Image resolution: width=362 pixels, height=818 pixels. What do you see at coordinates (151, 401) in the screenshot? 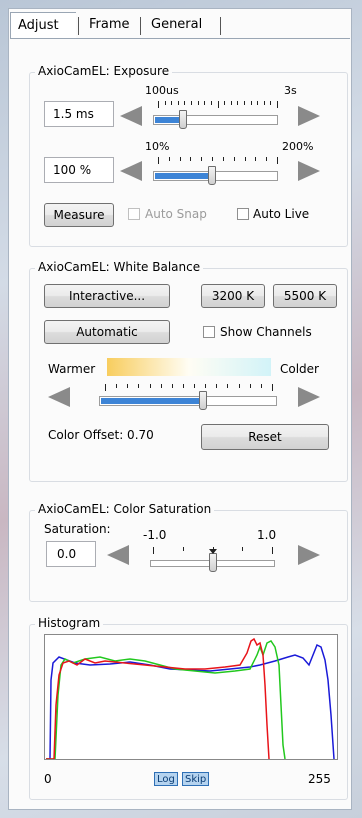
I see `white-balance-slider-fill` at bounding box center [151, 401].